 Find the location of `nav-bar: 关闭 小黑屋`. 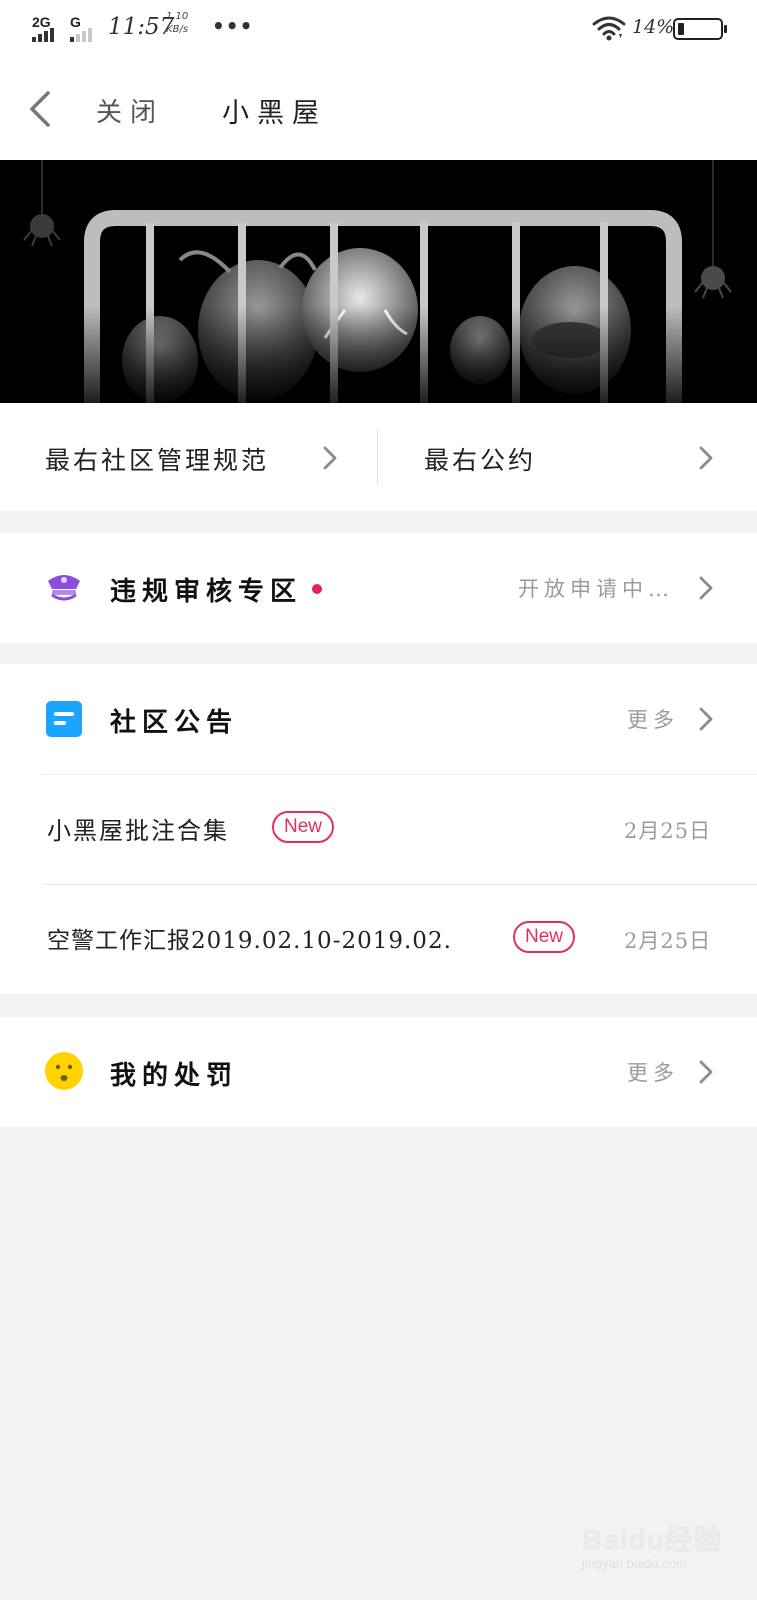

nav-bar: 关闭 小黑屋 is located at coordinates (378, 109).